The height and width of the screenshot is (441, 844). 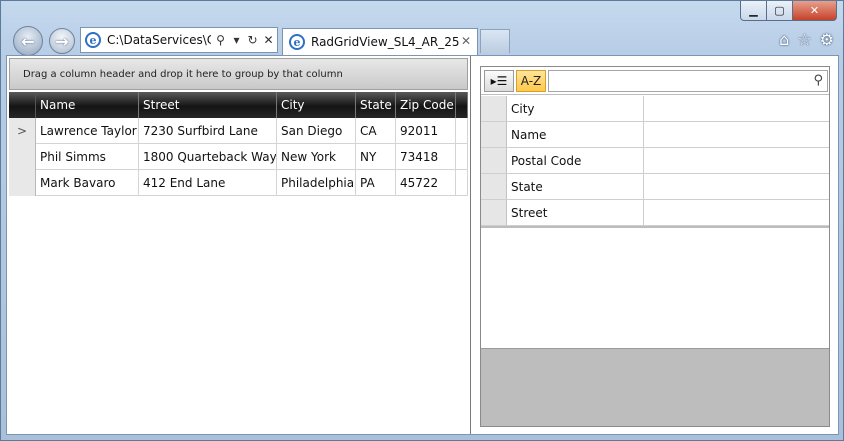 I want to click on property-row: City, so click(x=655, y=109).